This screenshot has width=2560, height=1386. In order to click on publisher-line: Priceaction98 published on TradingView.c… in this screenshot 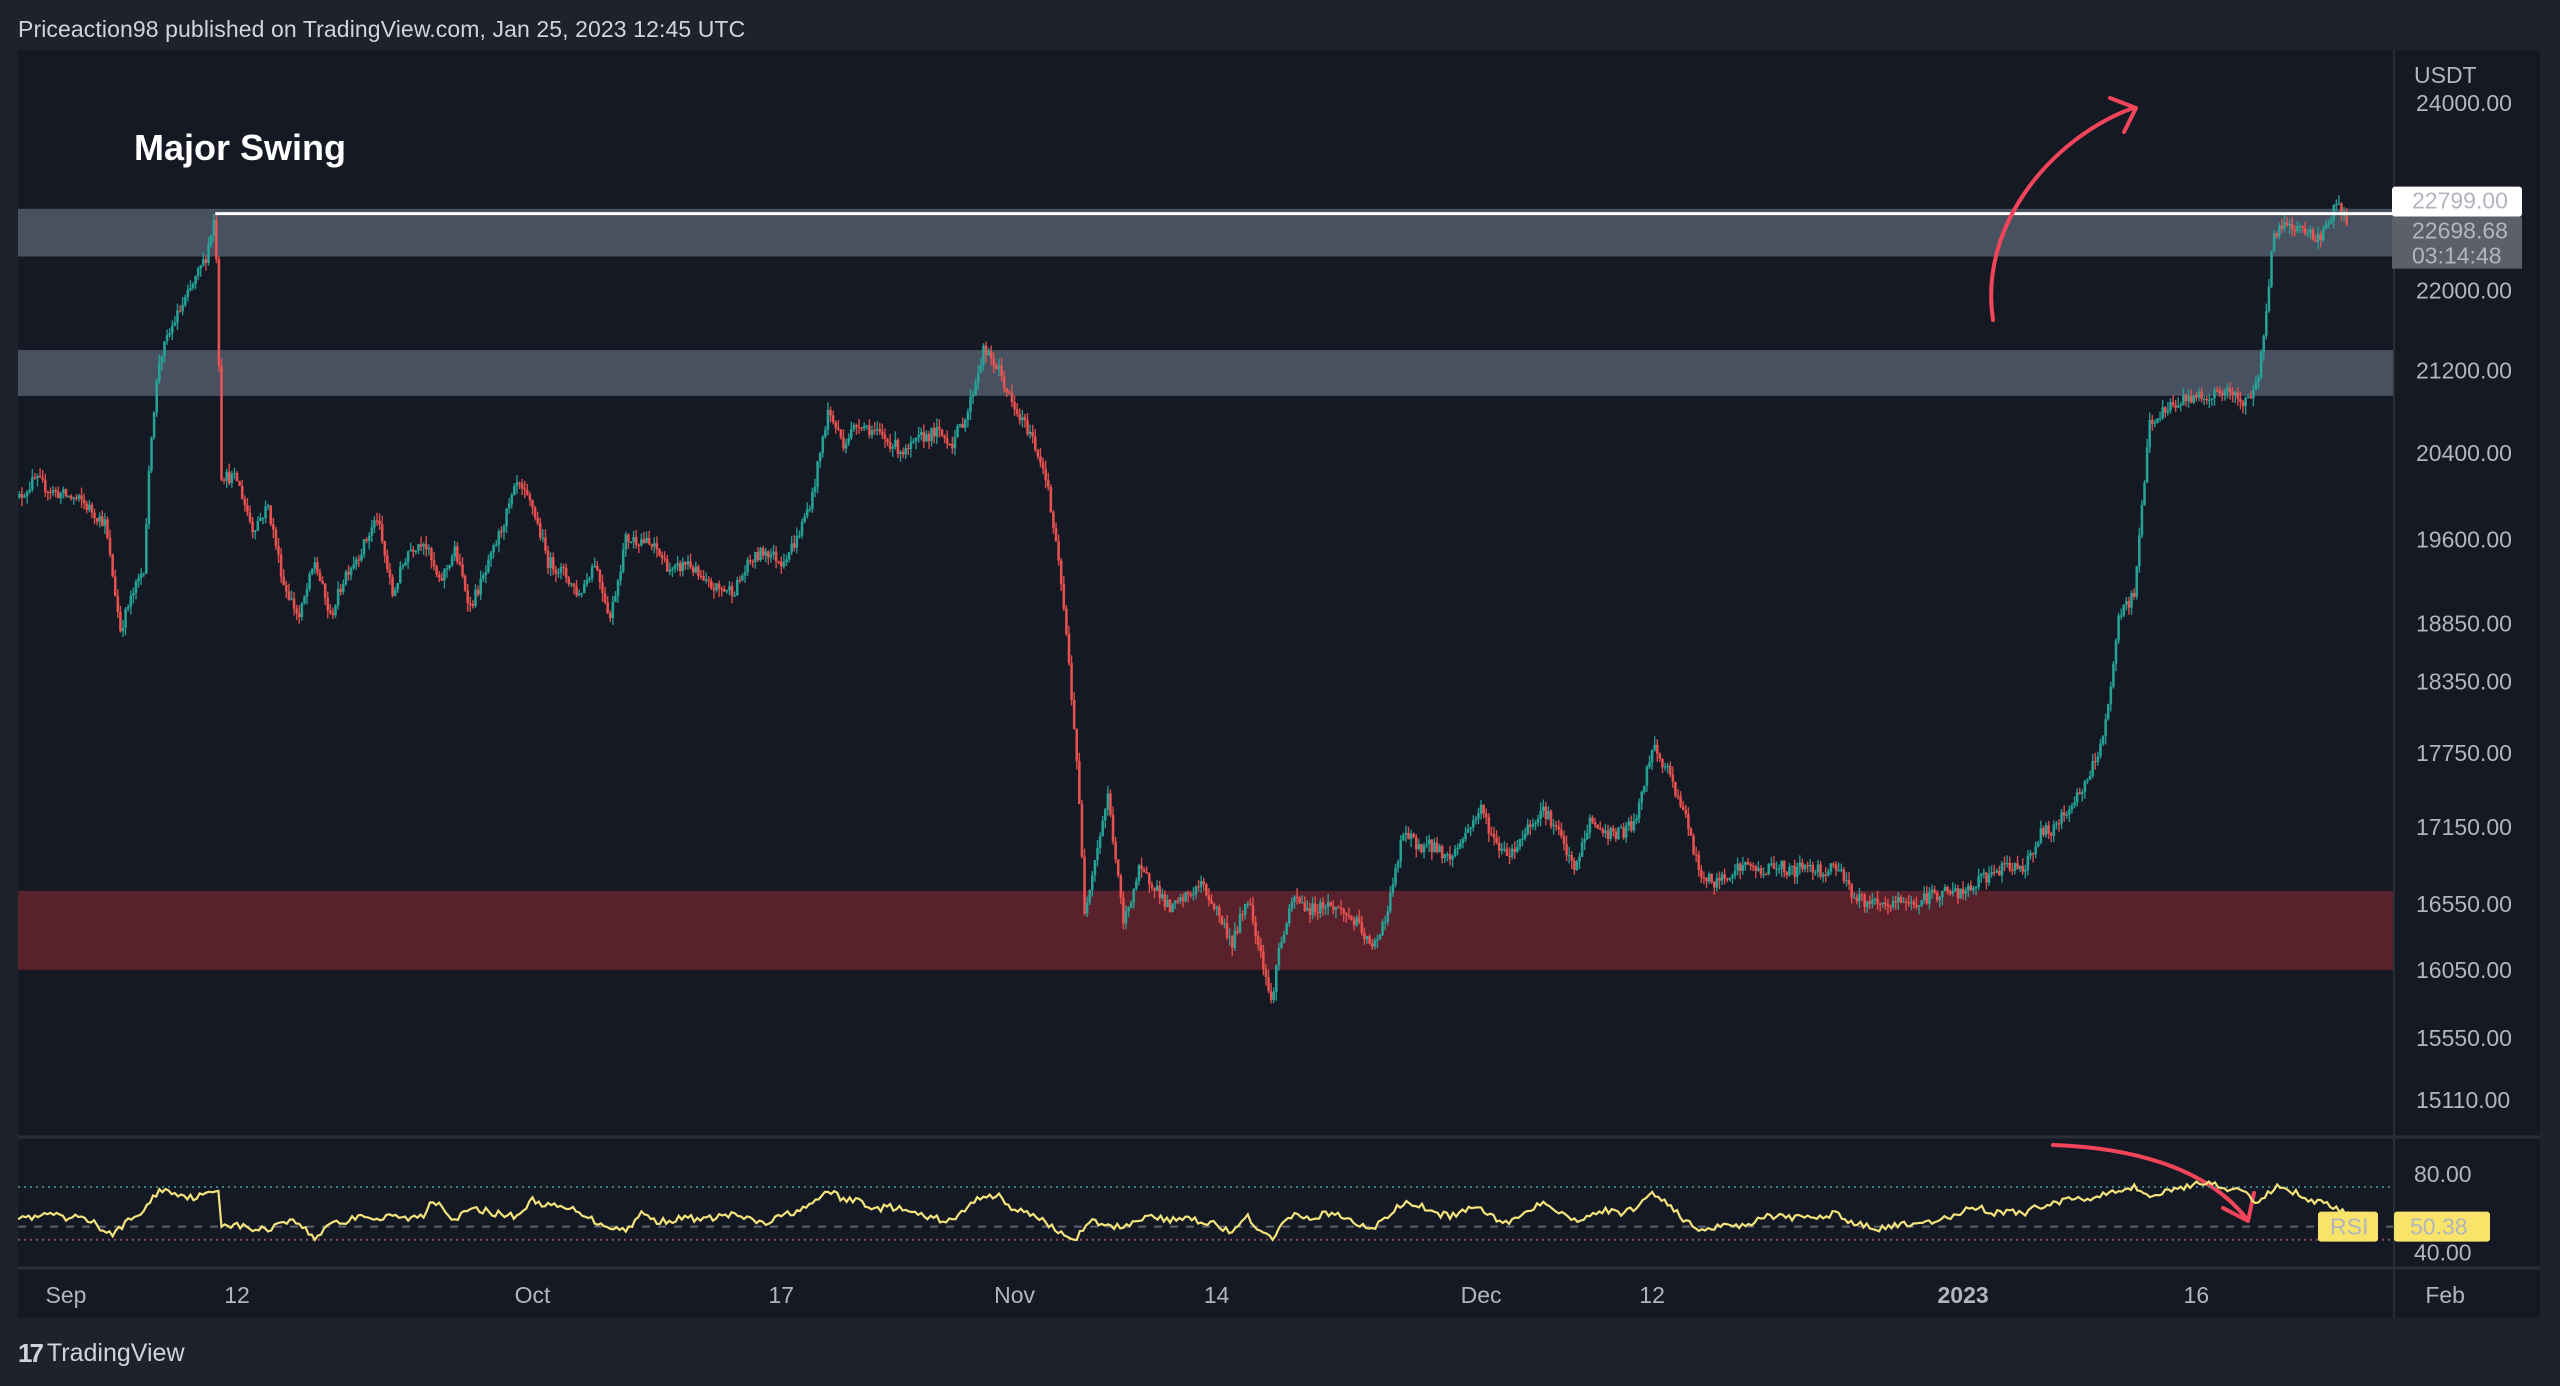, I will do `click(382, 29)`.